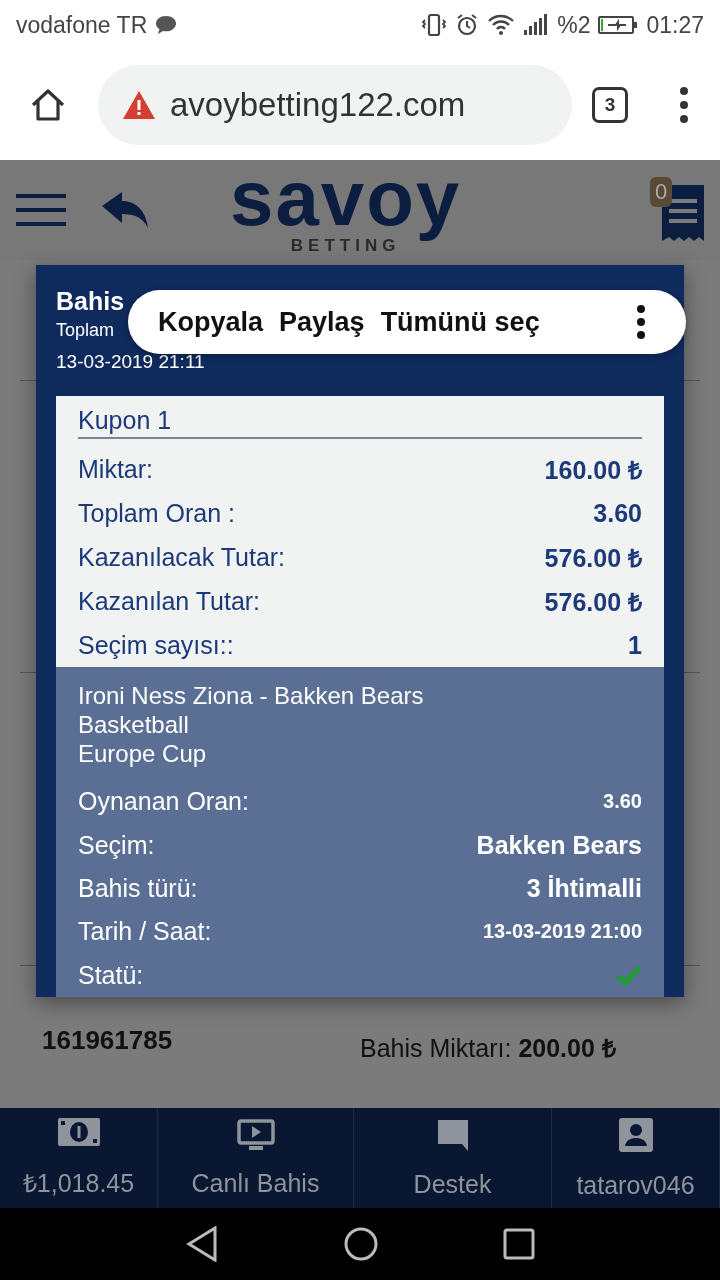 The width and height of the screenshot is (720, 1280). I want to click on recents-icon, so click(519, 1244).